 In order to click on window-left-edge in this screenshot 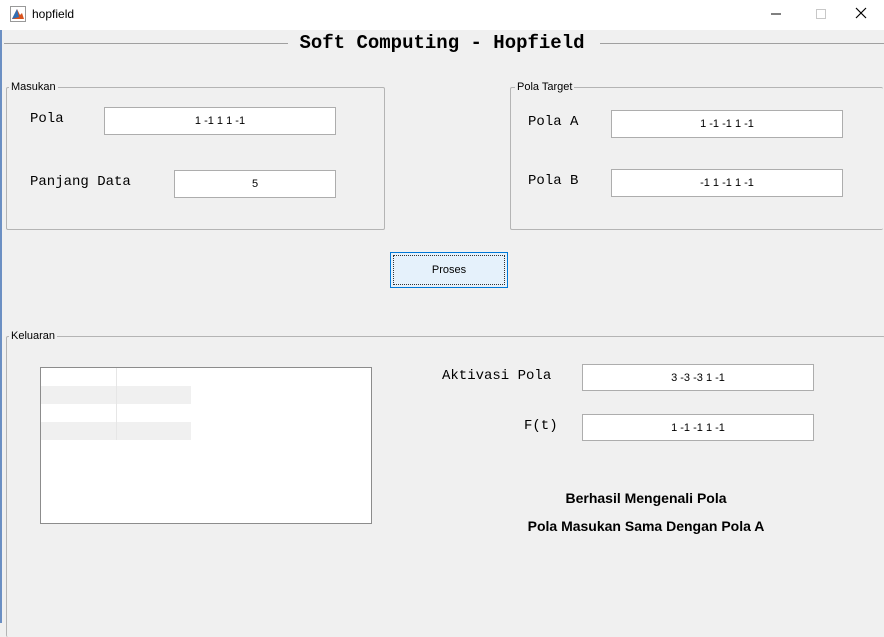, I will do `click(1, 311)`.